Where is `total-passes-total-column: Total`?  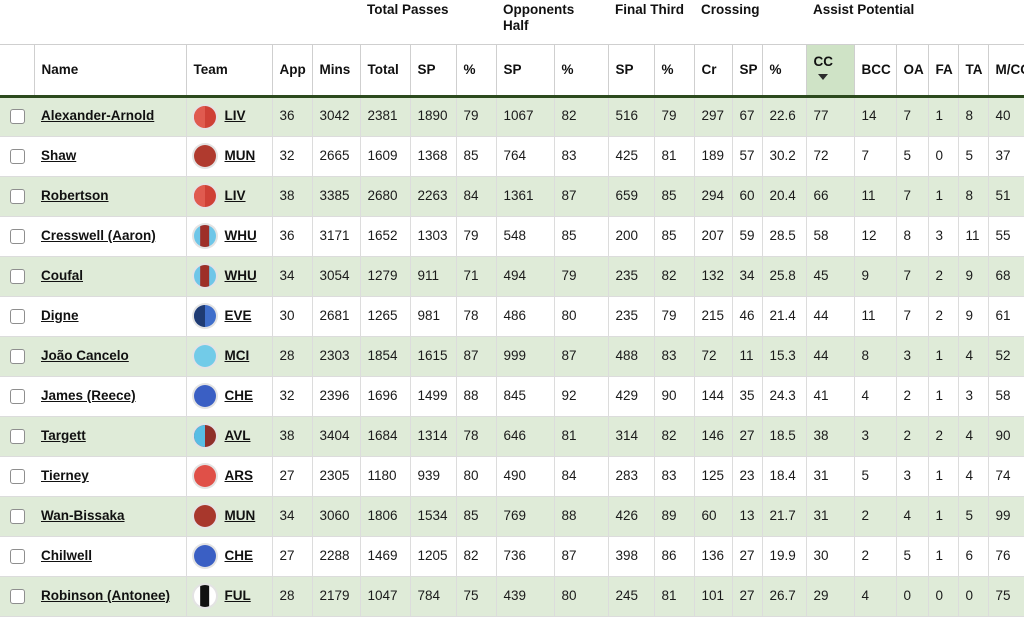 total-passes-total-column: Total is located at coordinates (385, 70).